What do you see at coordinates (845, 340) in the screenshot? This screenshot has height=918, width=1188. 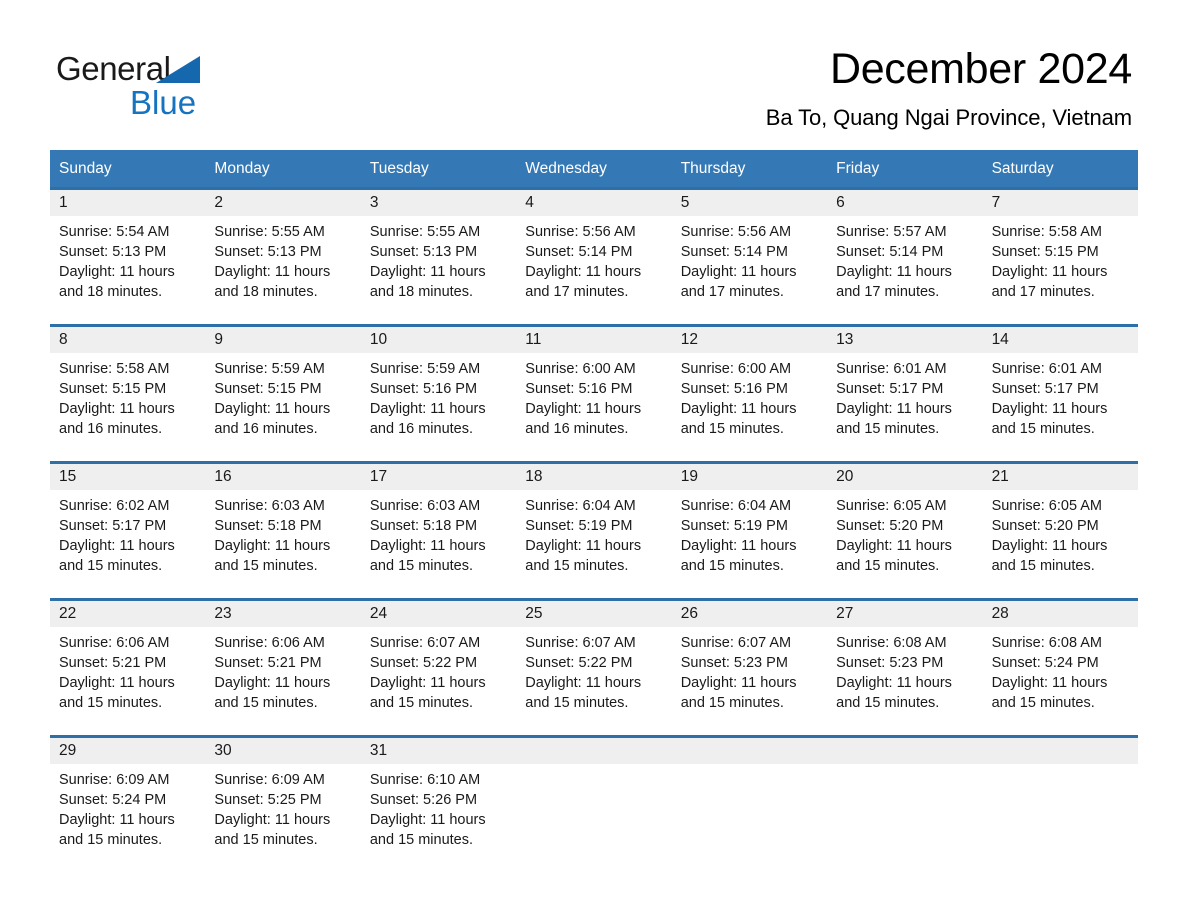 I see `day-number: 13` at bounding box center [845, 340].